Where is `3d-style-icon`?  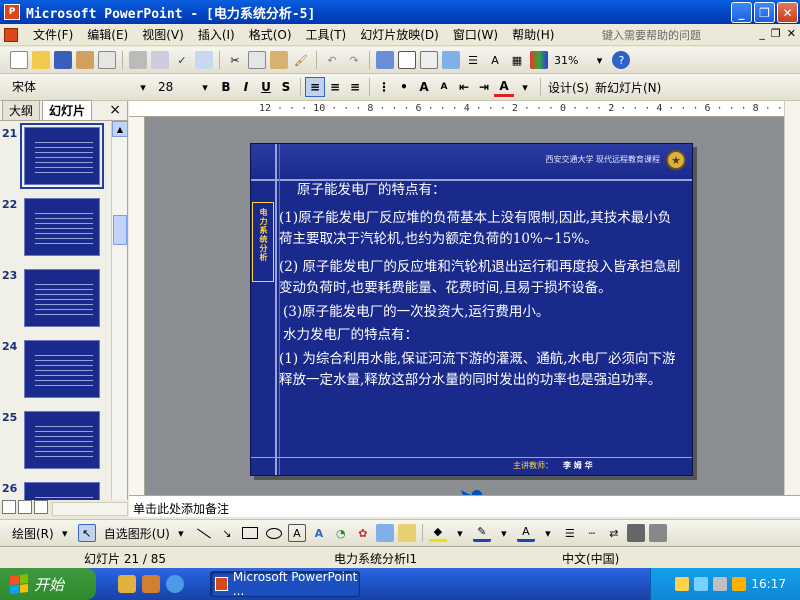 3d-style-icon is located at coordinates (657, 533).